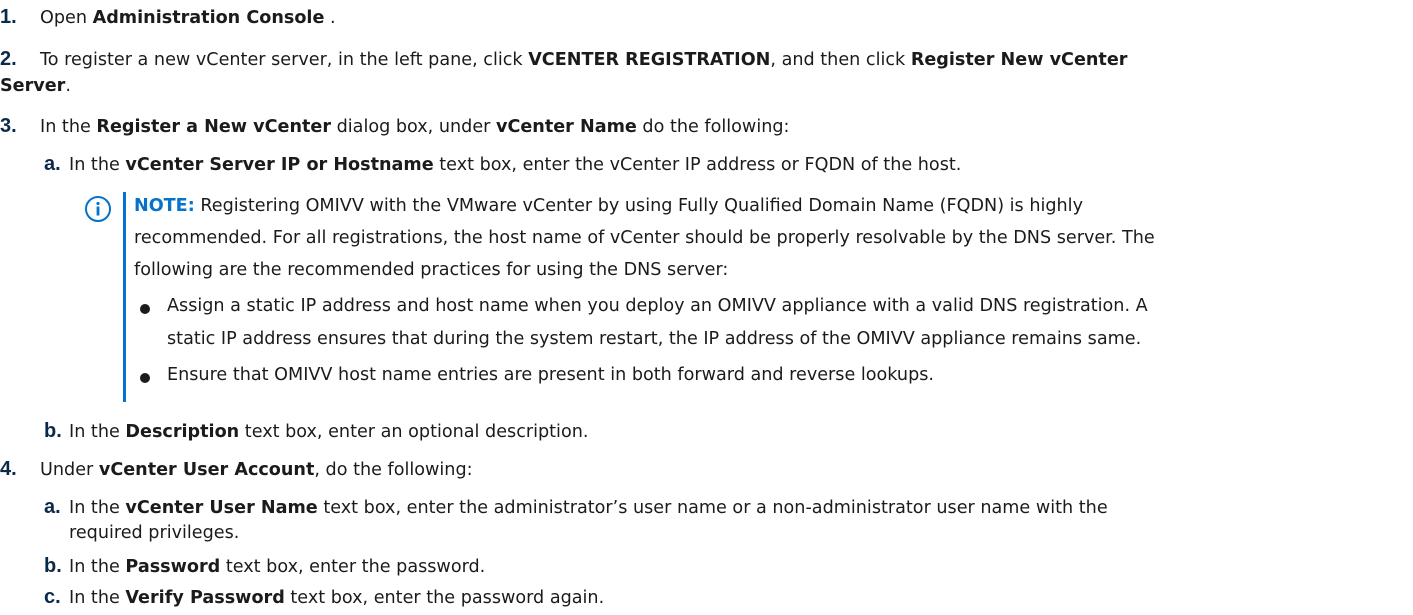 Image resolution: width=1413 pixels, height=615 pixels. I want to click on bold-term: vCenter Name, so click(566, 127).